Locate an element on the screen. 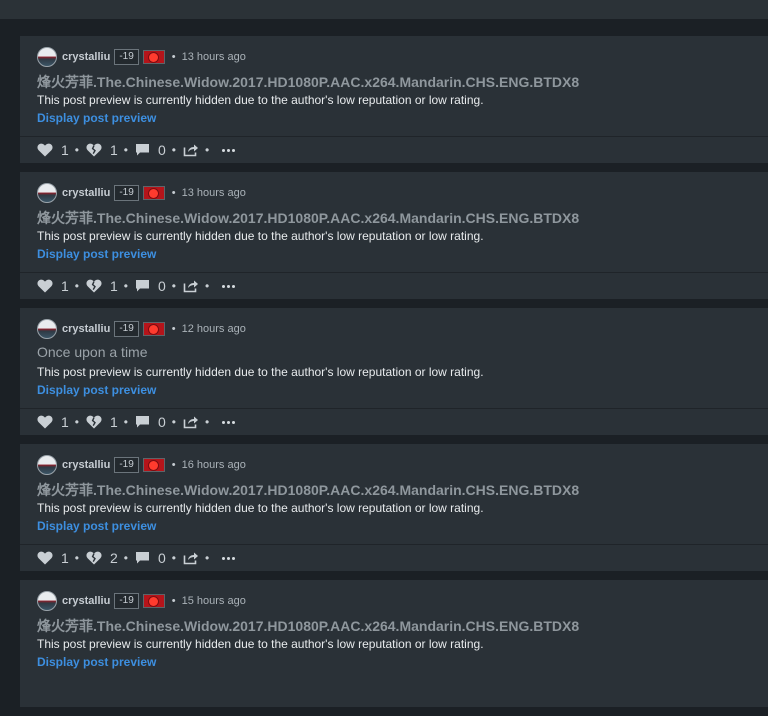 Image resolution: width=768 pixels, height=716 pixels. downvote-count: 2 is located at coordinates (114, 558).